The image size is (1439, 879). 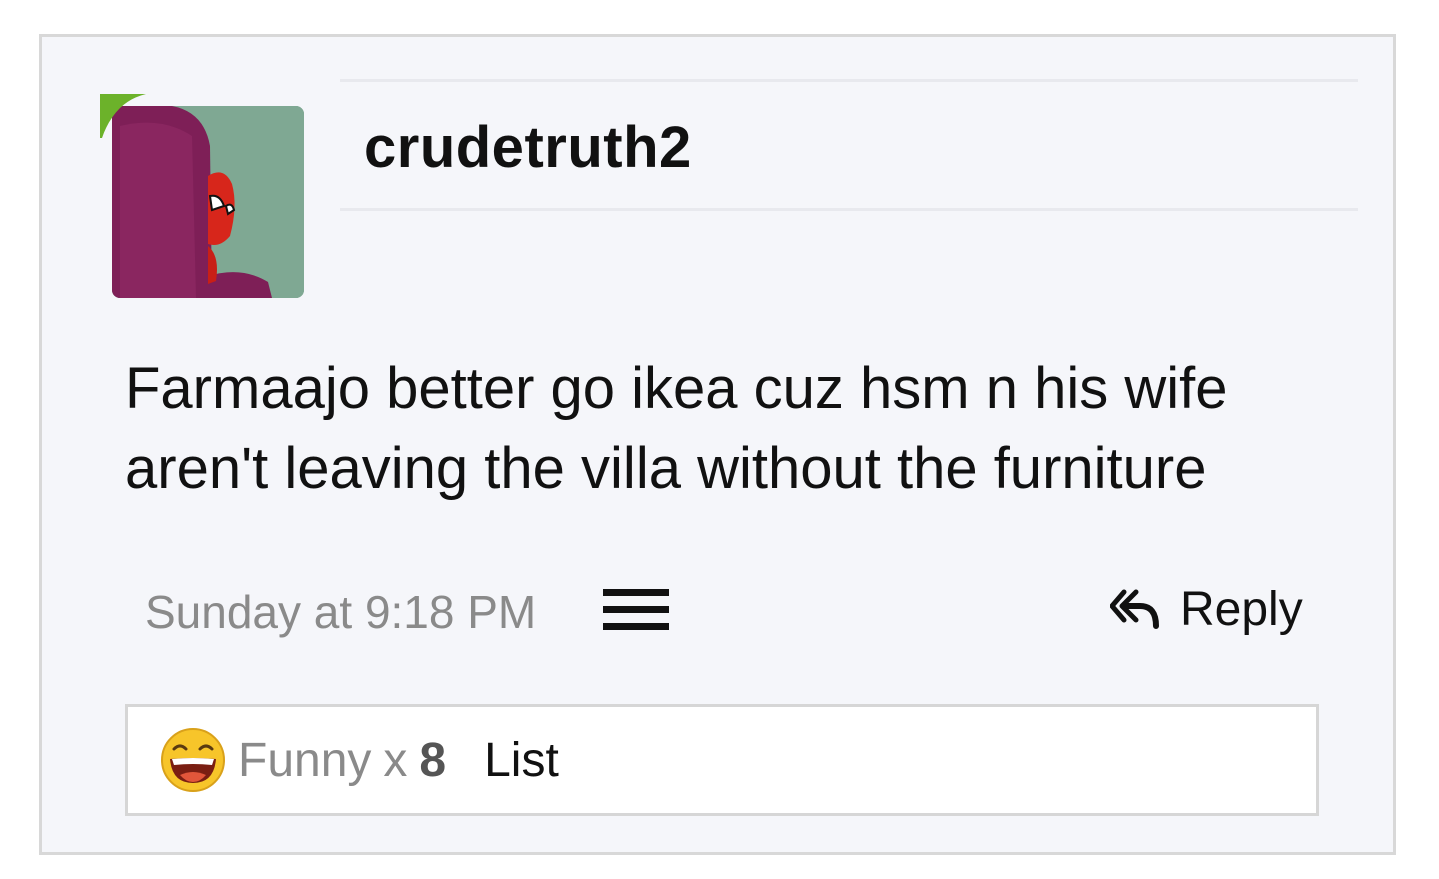 I want to click on reaction-count: 8, so click(x=432, y=760).